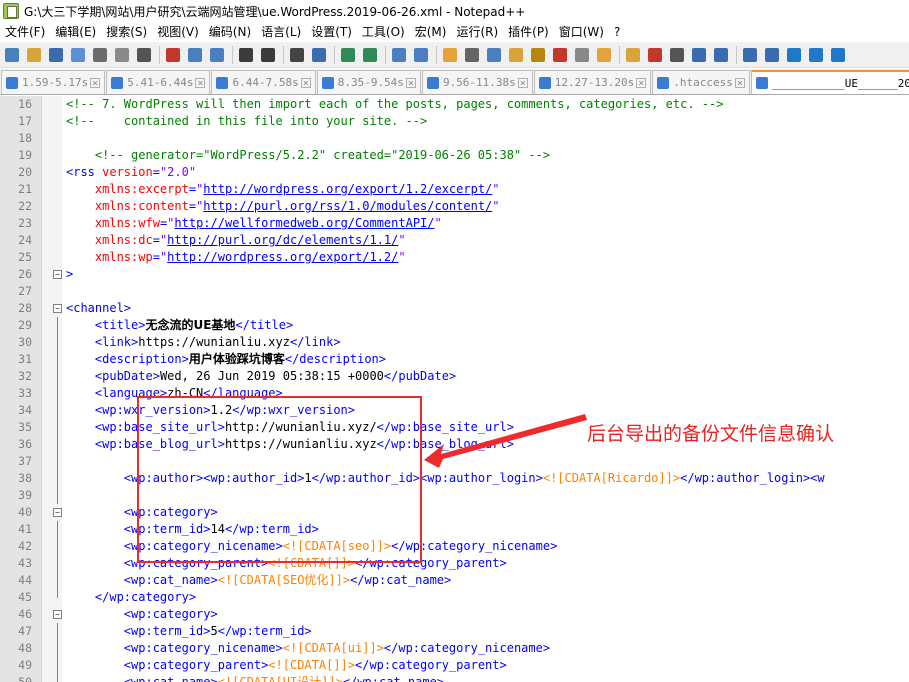 The image size is (909, 682). I want to click on paste-button, so click(217, 55).